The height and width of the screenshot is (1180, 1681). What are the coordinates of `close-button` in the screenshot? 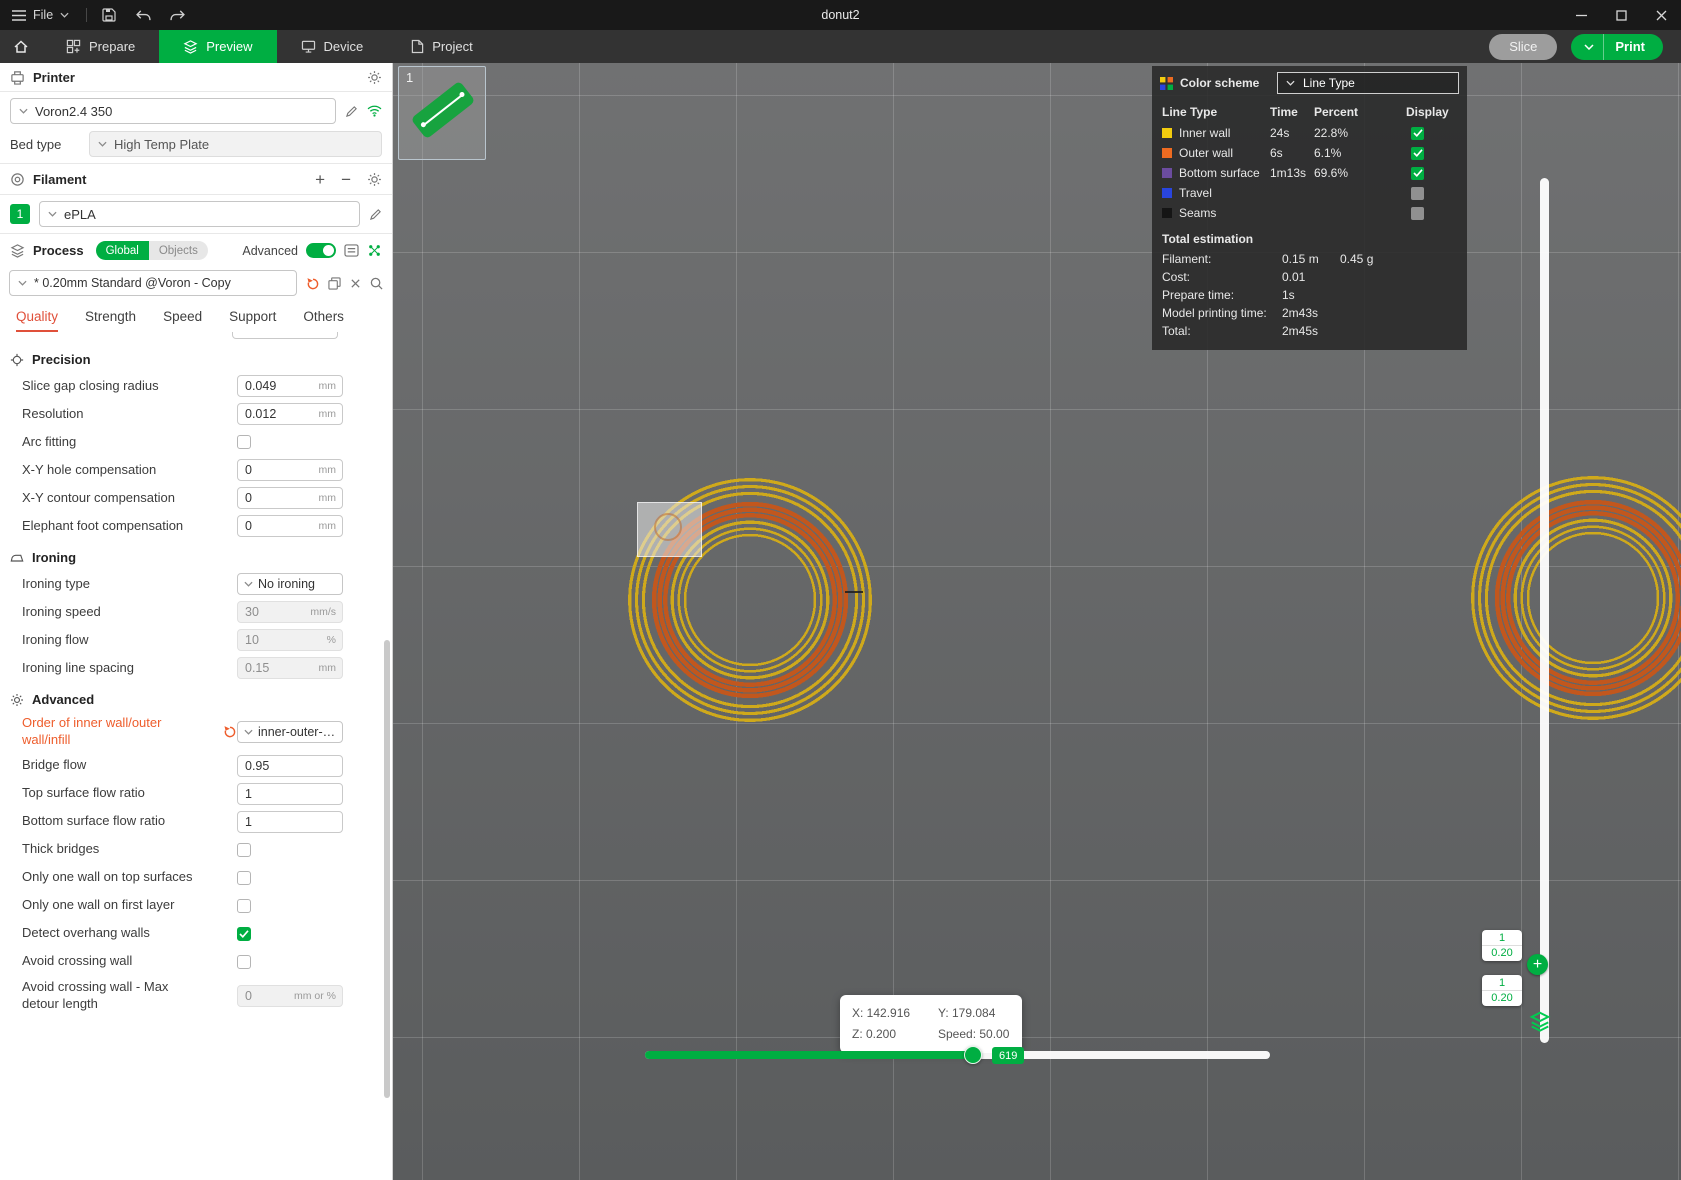 It's located at (1661, 15).